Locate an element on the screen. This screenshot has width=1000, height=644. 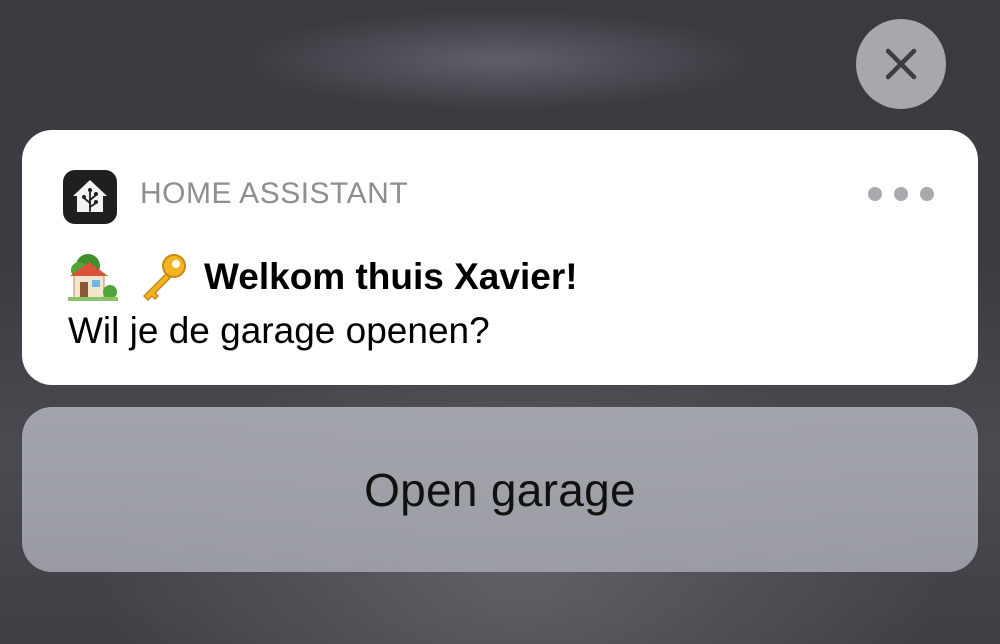
close-icon is located at coordinates (901, 64).